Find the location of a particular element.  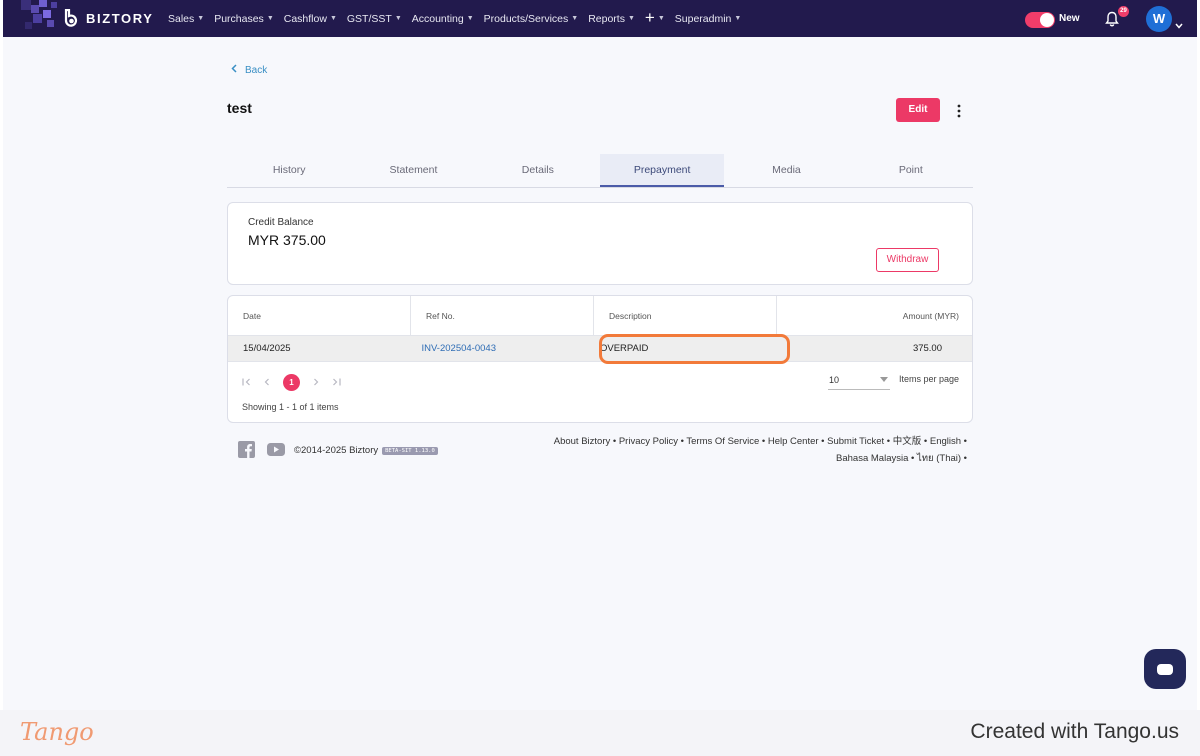

table-header: Date Ref No. Description Amount (MYR) is located at coordinates (600, 316).